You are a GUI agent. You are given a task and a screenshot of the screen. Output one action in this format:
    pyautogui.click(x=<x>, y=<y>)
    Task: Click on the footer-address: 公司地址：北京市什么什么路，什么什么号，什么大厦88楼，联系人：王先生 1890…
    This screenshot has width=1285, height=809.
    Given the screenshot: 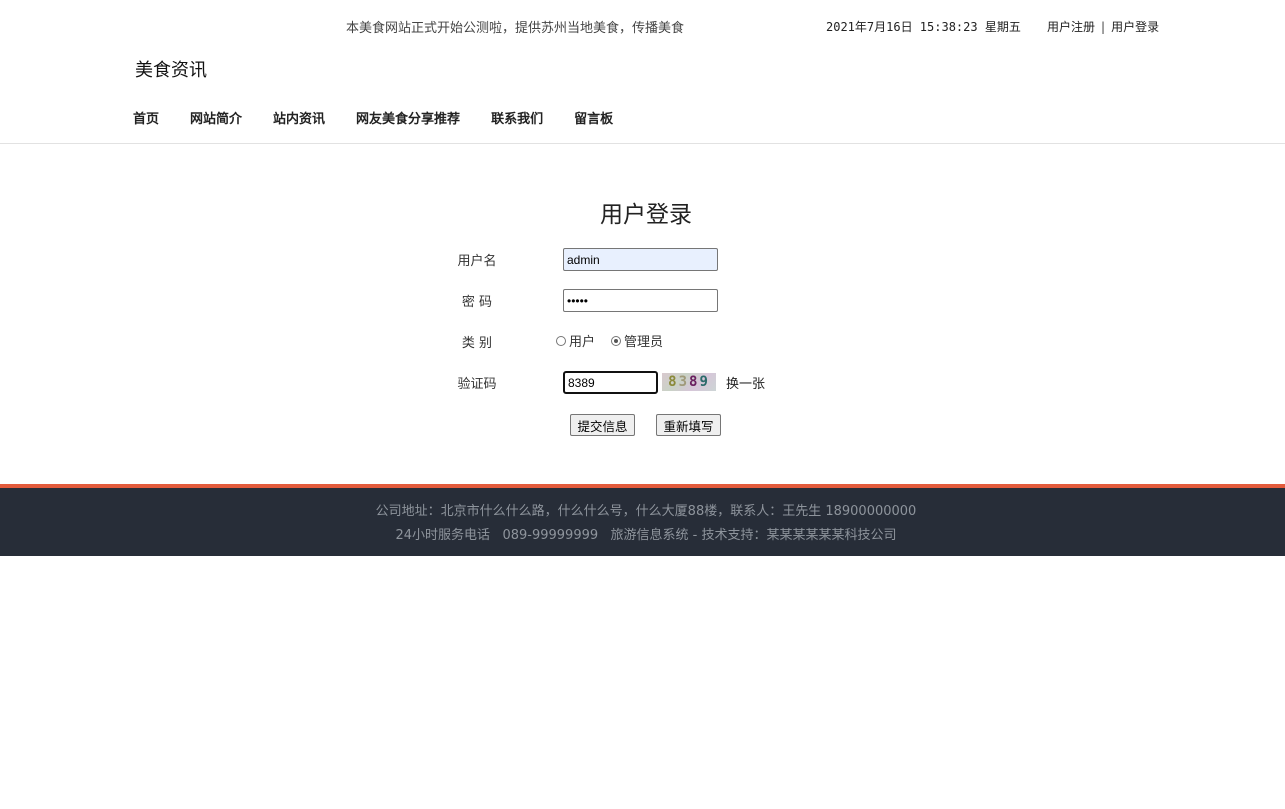 What is the action you would take?
    pyautogui.click(x=646, y=511)
    